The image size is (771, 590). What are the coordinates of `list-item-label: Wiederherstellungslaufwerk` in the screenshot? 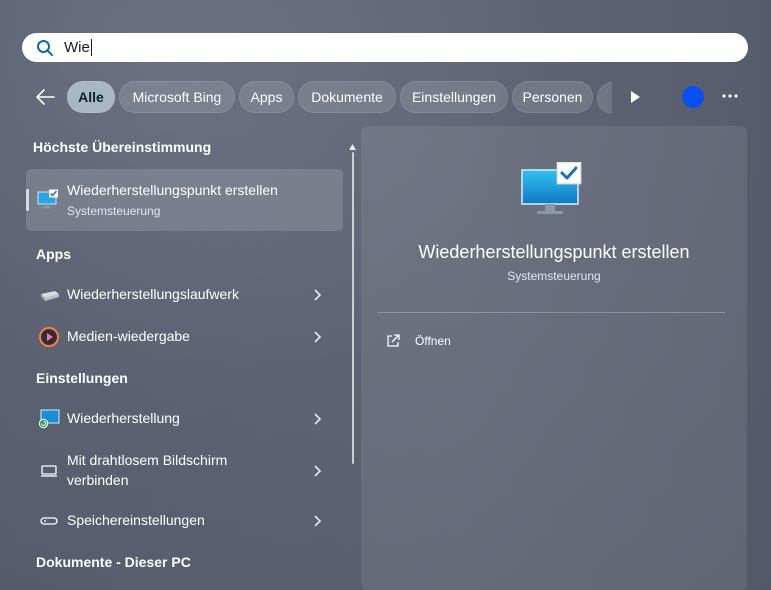 It's located at (153, 294).